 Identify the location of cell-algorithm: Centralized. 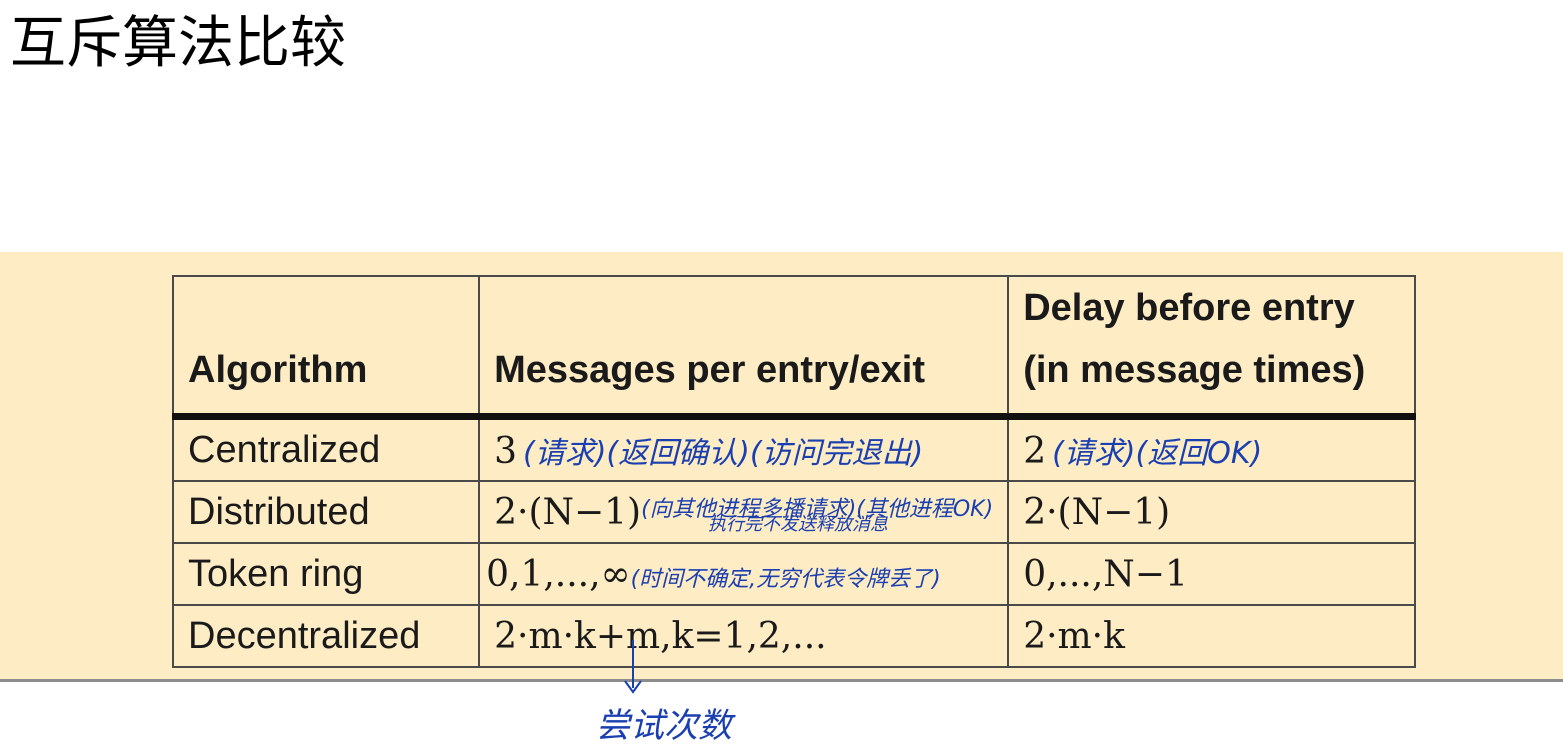
(326, 448).